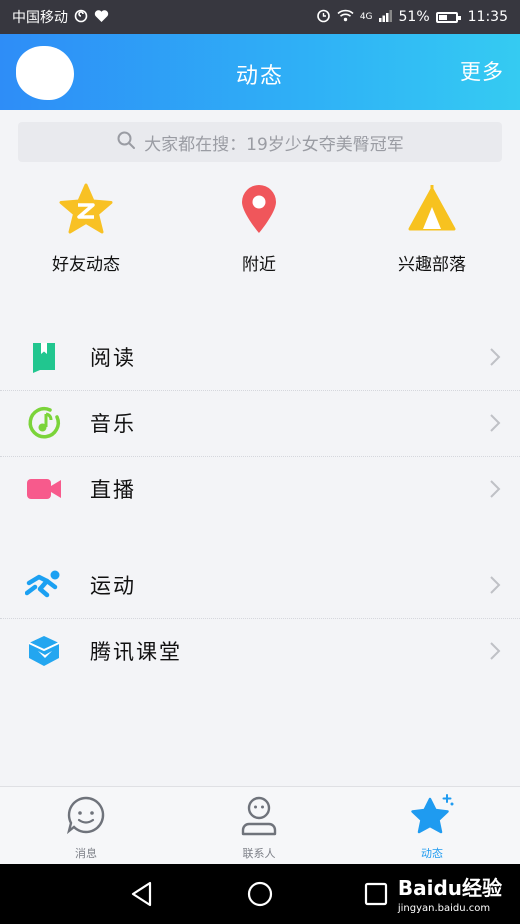  What do you see at coordinates (432, 817) in the screenshot?
I see `star-icon` at bounding box center [432, 817].